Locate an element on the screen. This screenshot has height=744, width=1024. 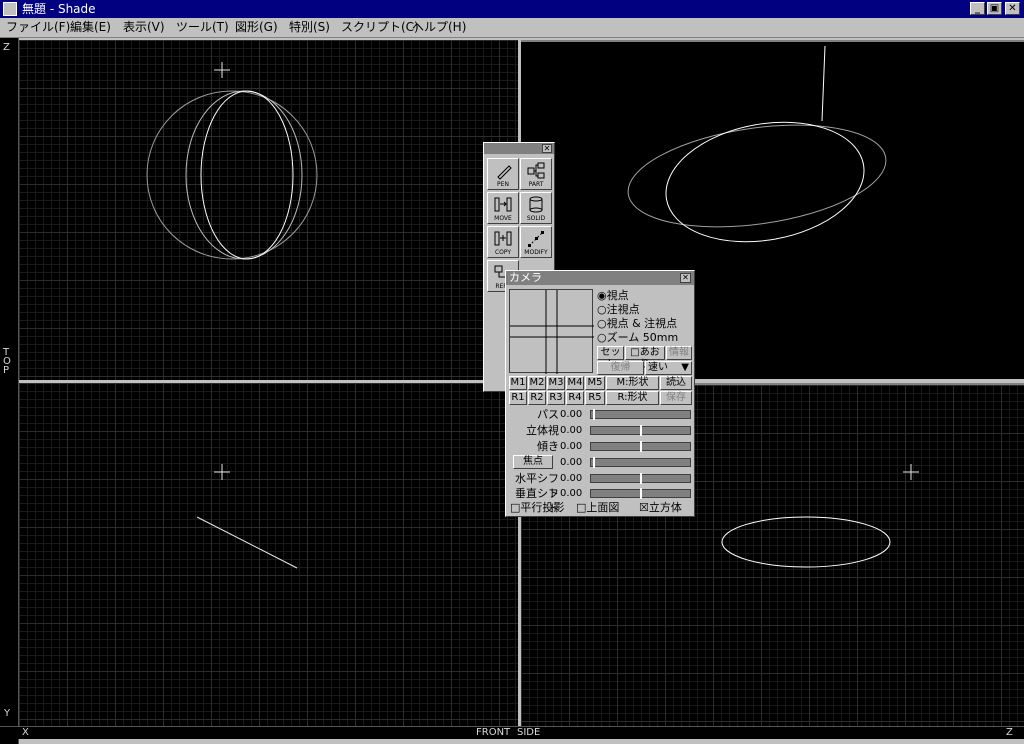
camera-palette-close-button: ✕ is located at coordinates (685, 278).